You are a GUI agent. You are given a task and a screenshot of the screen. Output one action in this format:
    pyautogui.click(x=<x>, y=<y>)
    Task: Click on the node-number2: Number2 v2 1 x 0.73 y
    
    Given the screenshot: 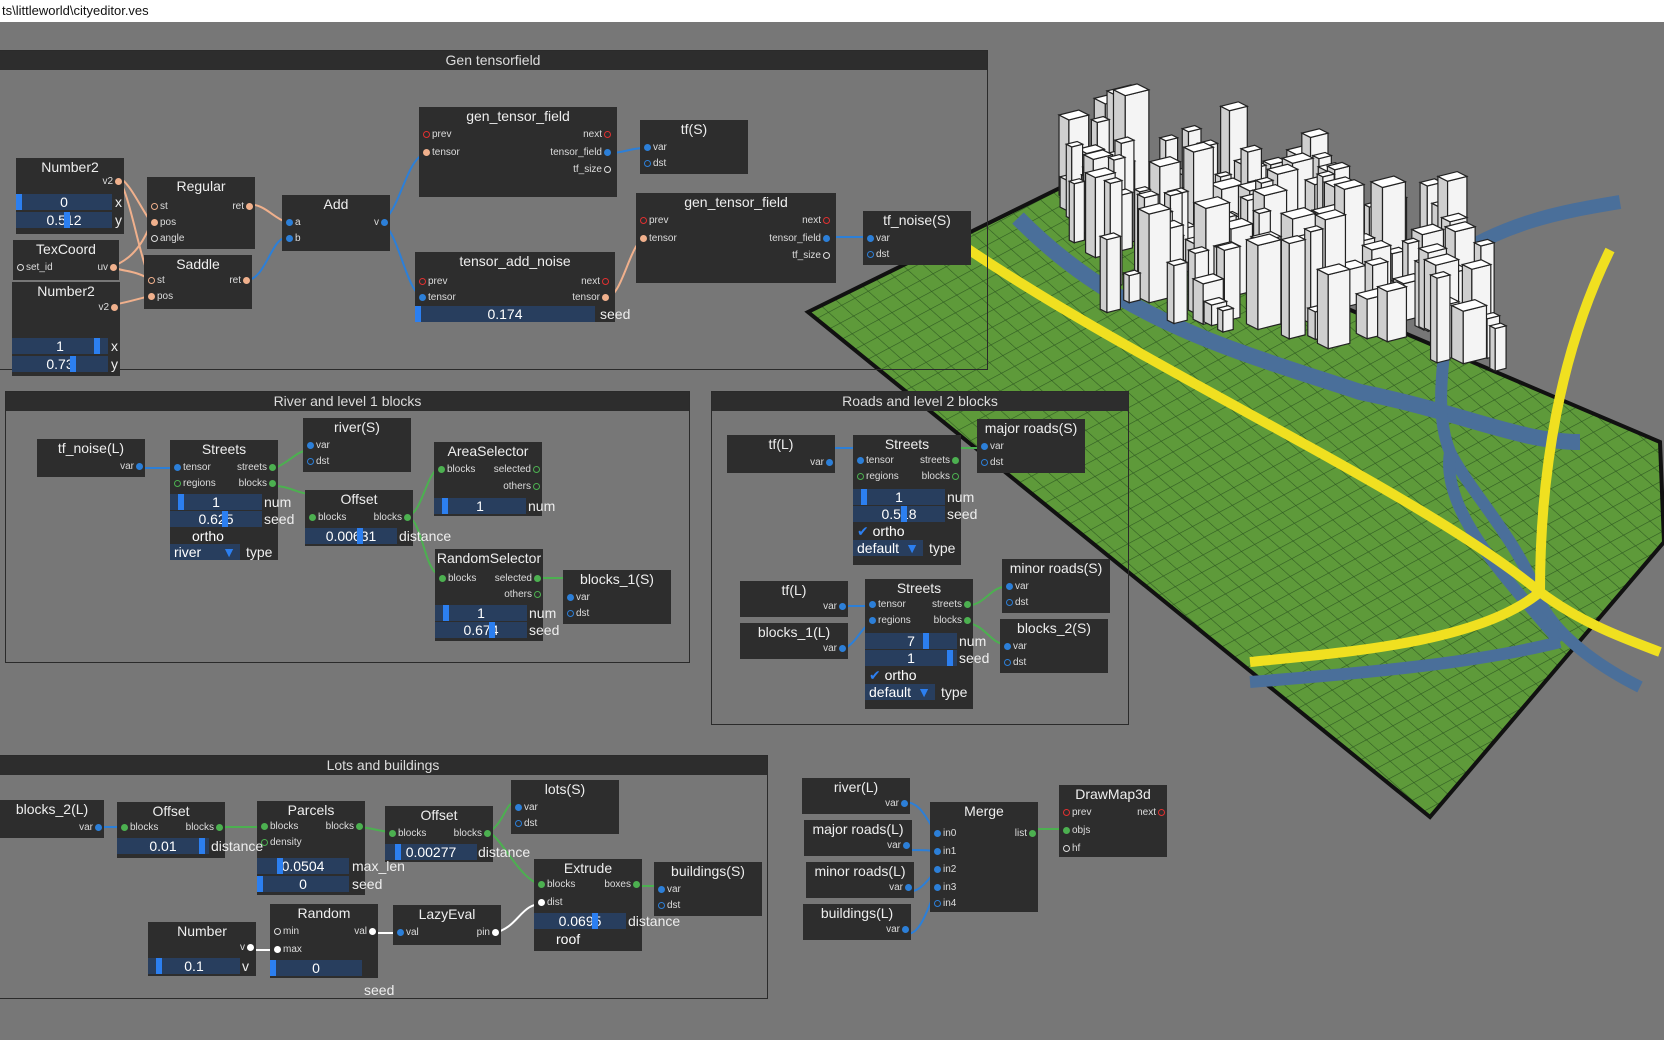 What is the action you would take?
    pyautogui.click(x=66, y=329)
    